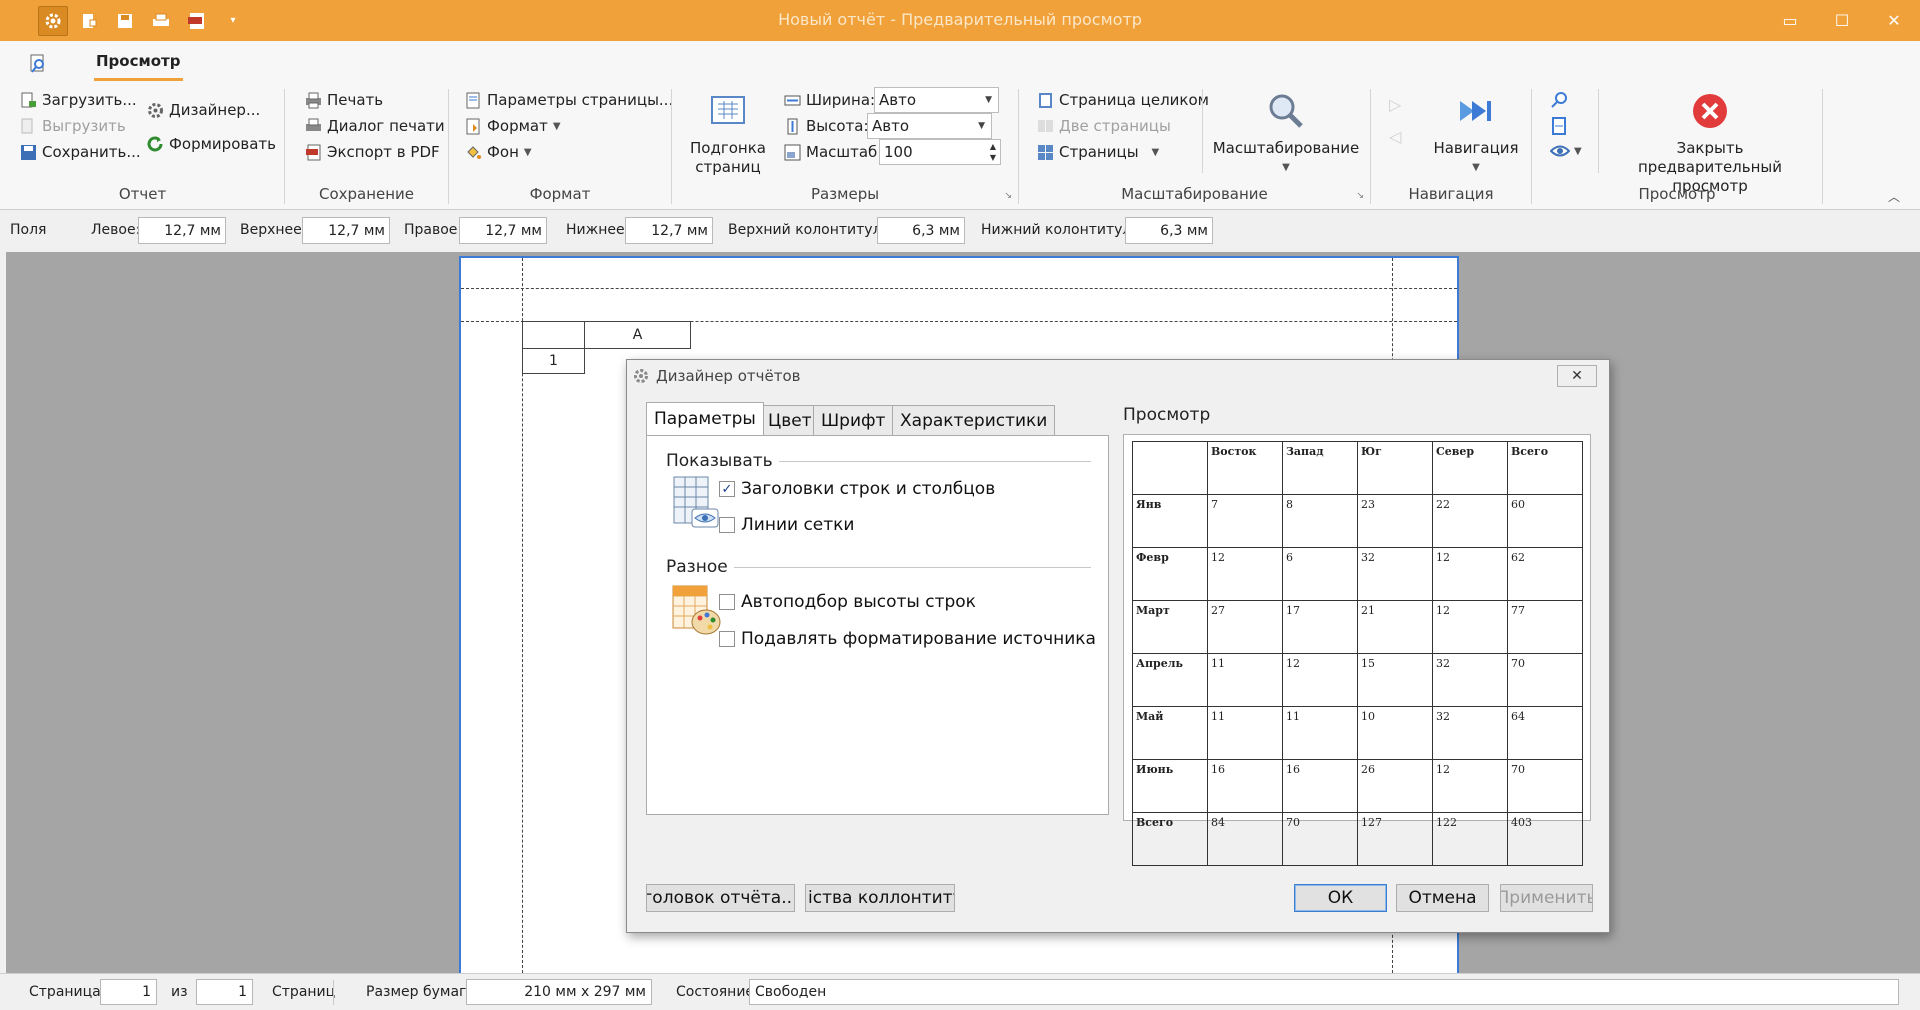 The width and height of the screenshot is (1920, 1010). Describe the element at coordinates (1598, 131) in the screenshot. I see `ribbon-inner-separator` at that location.